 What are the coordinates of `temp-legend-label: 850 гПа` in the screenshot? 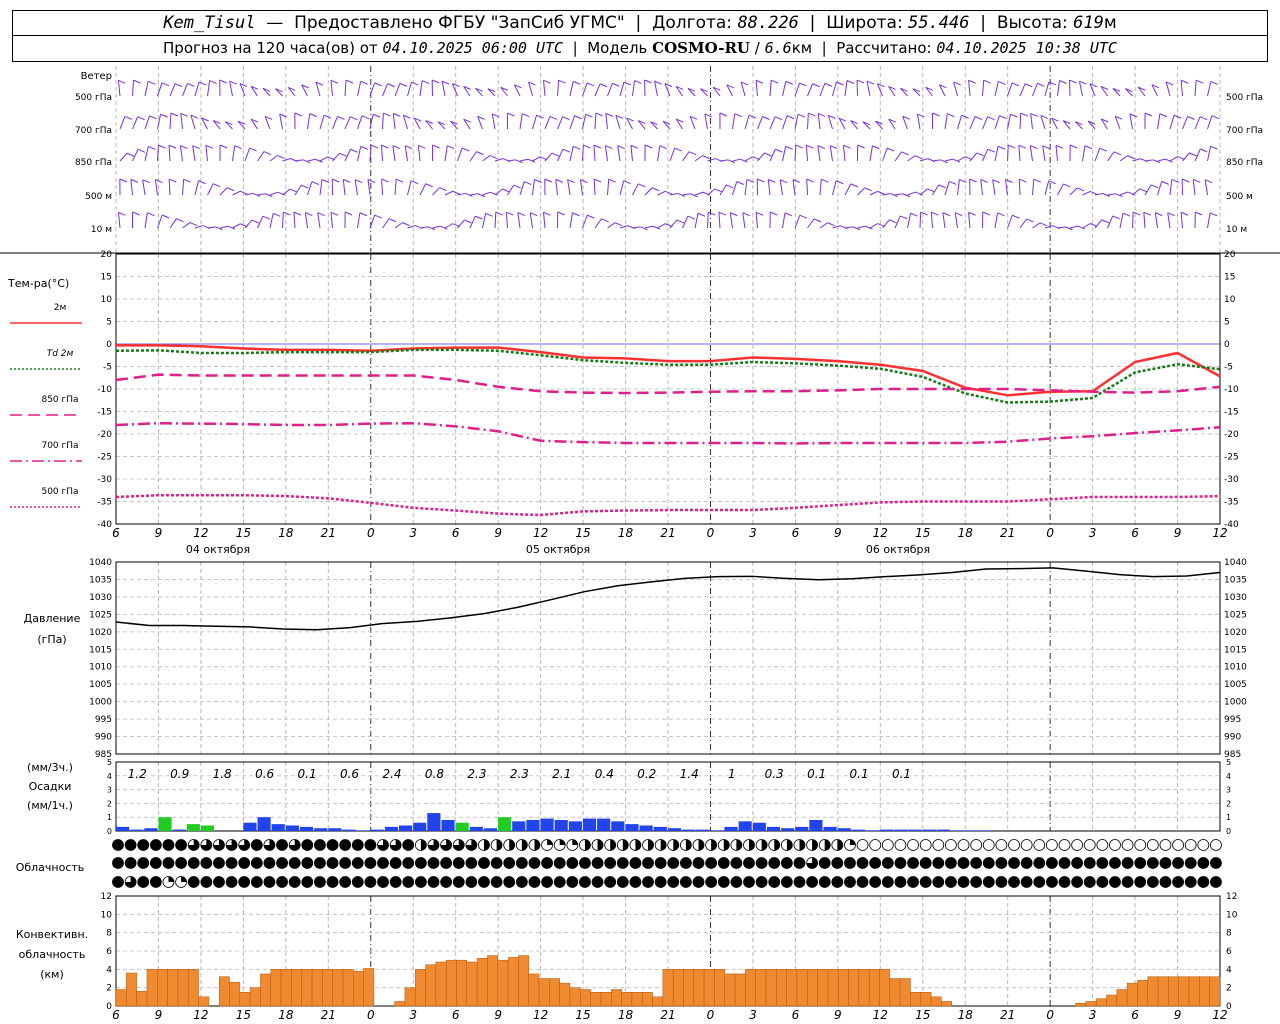 It's located at (59, 400).